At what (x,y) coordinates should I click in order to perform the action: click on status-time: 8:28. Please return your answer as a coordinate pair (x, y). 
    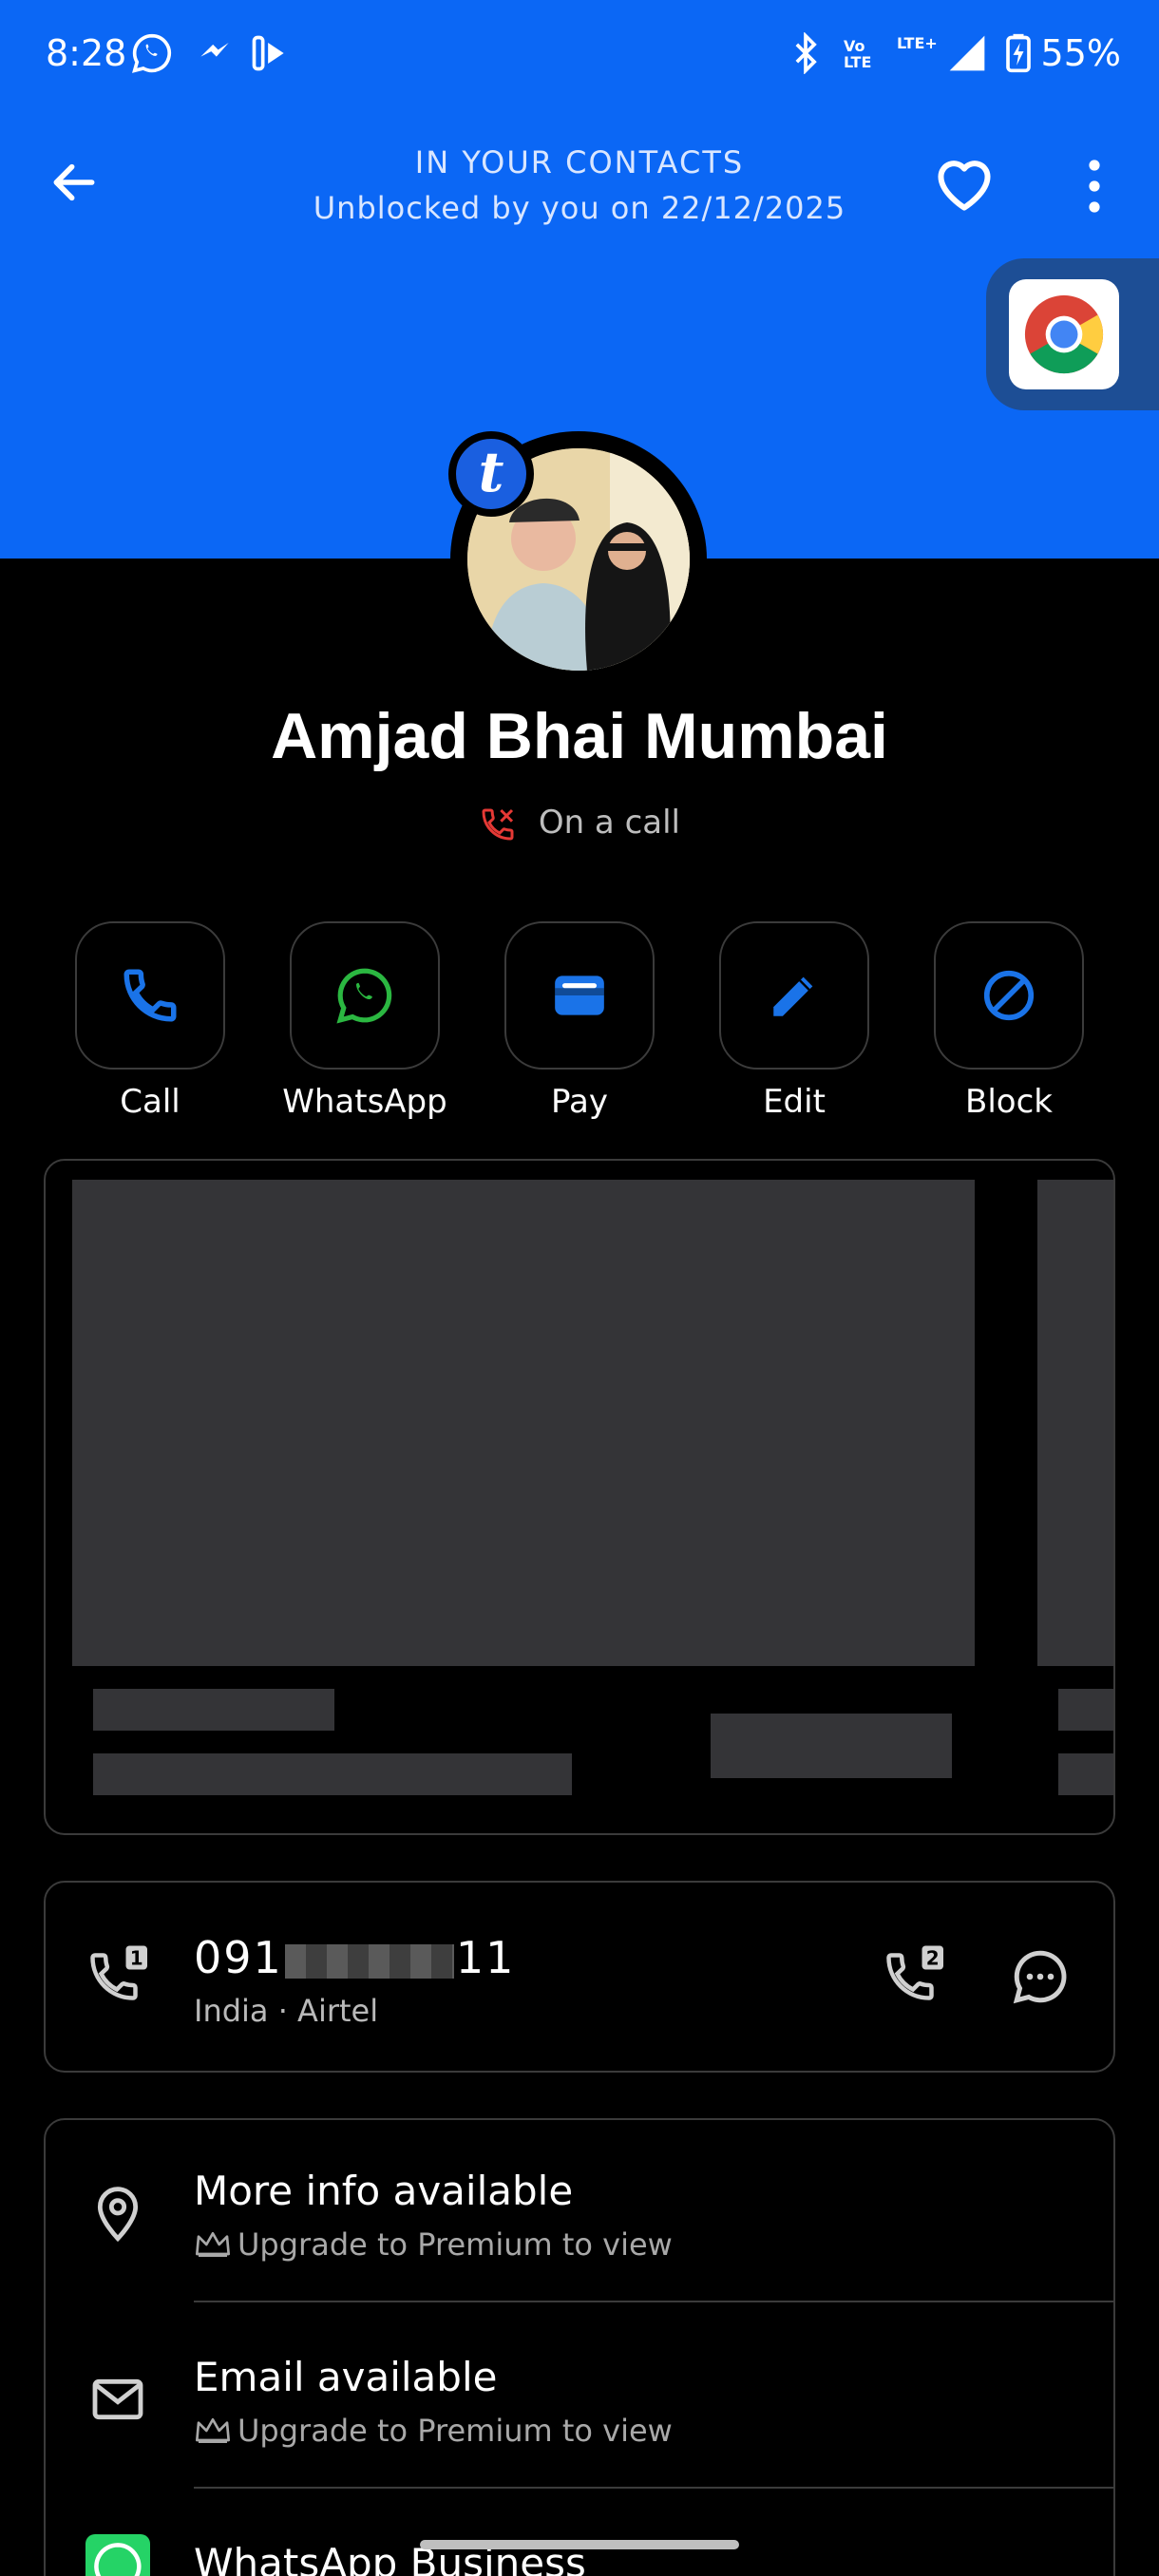
    Looking at the image, I should click on (86, 53).